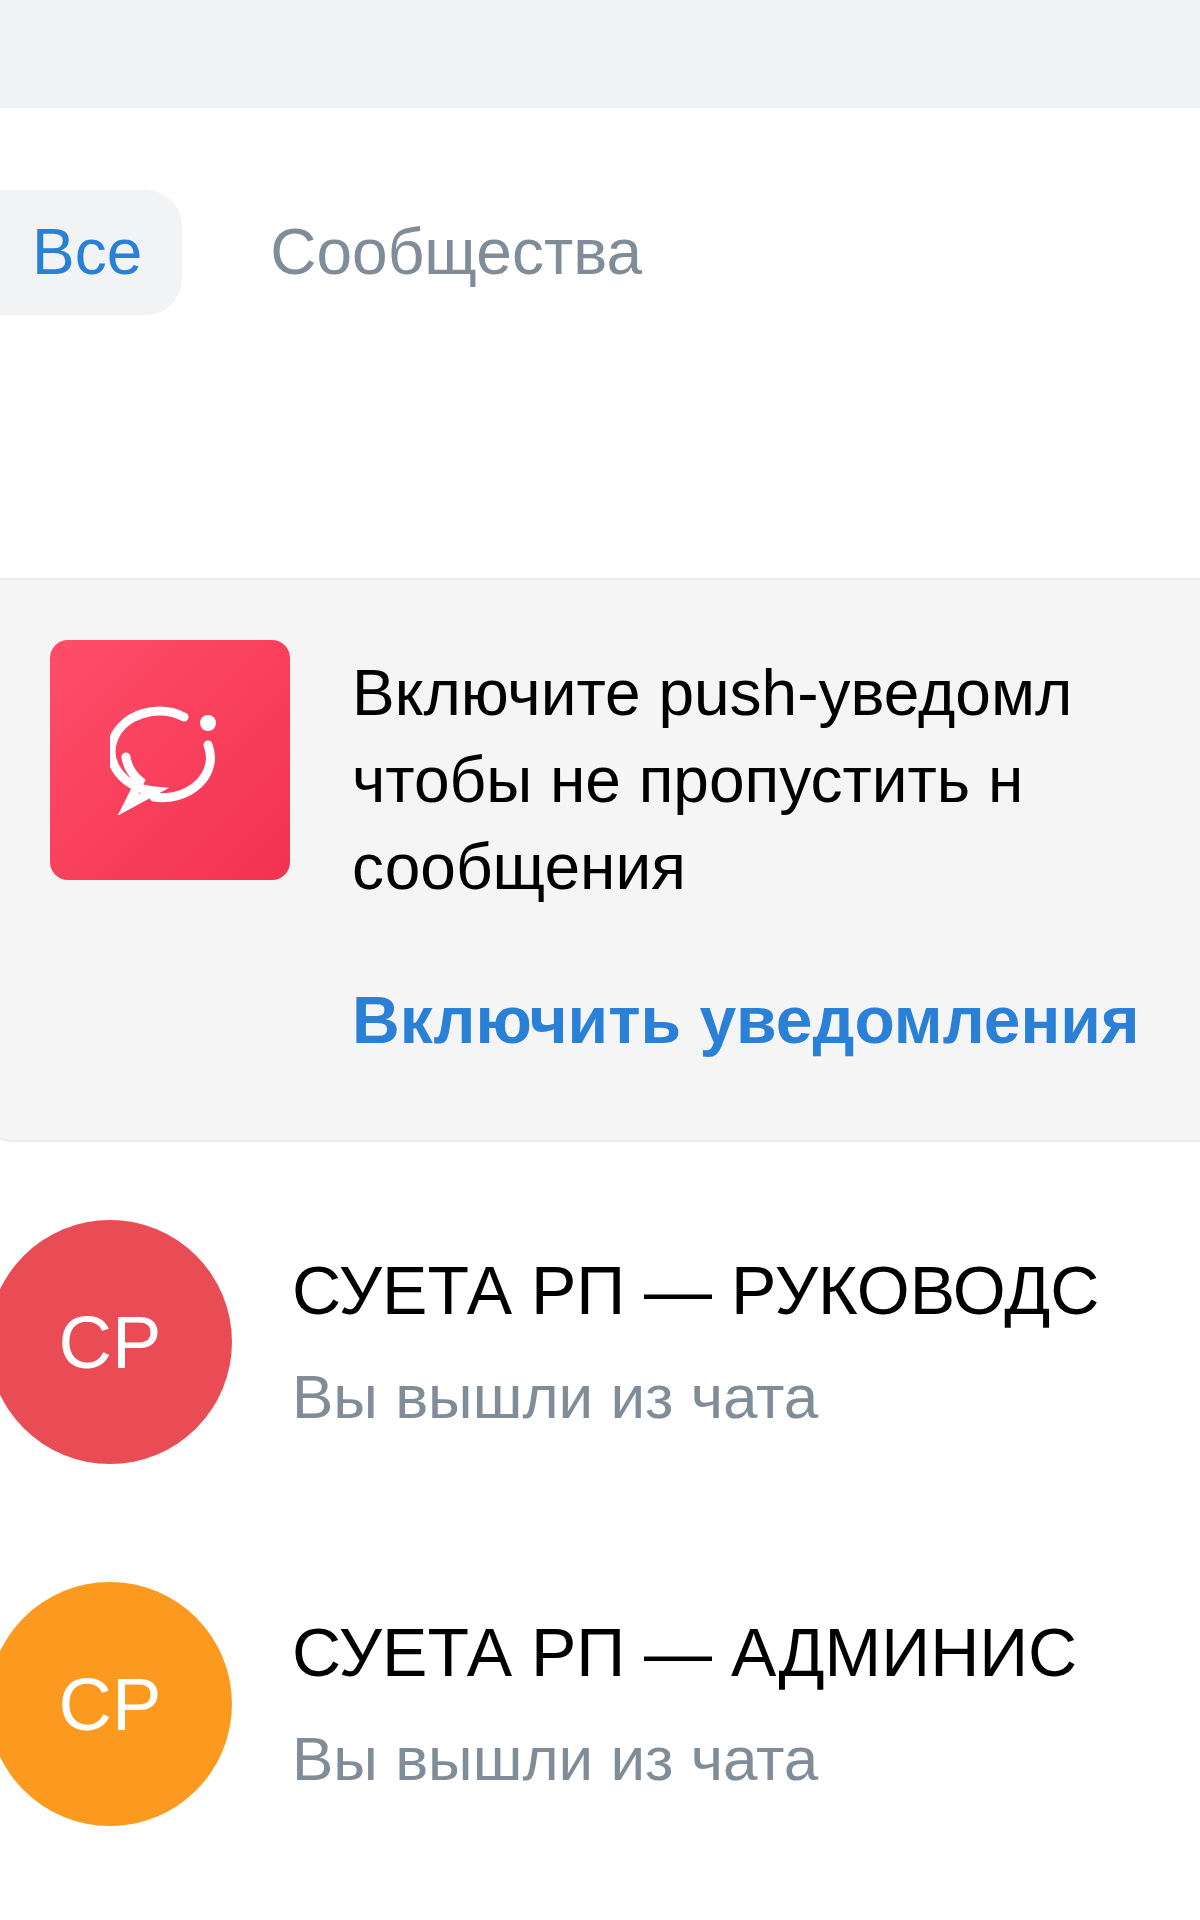  I want to click on chat-bubble-icon, so click(170, 760).